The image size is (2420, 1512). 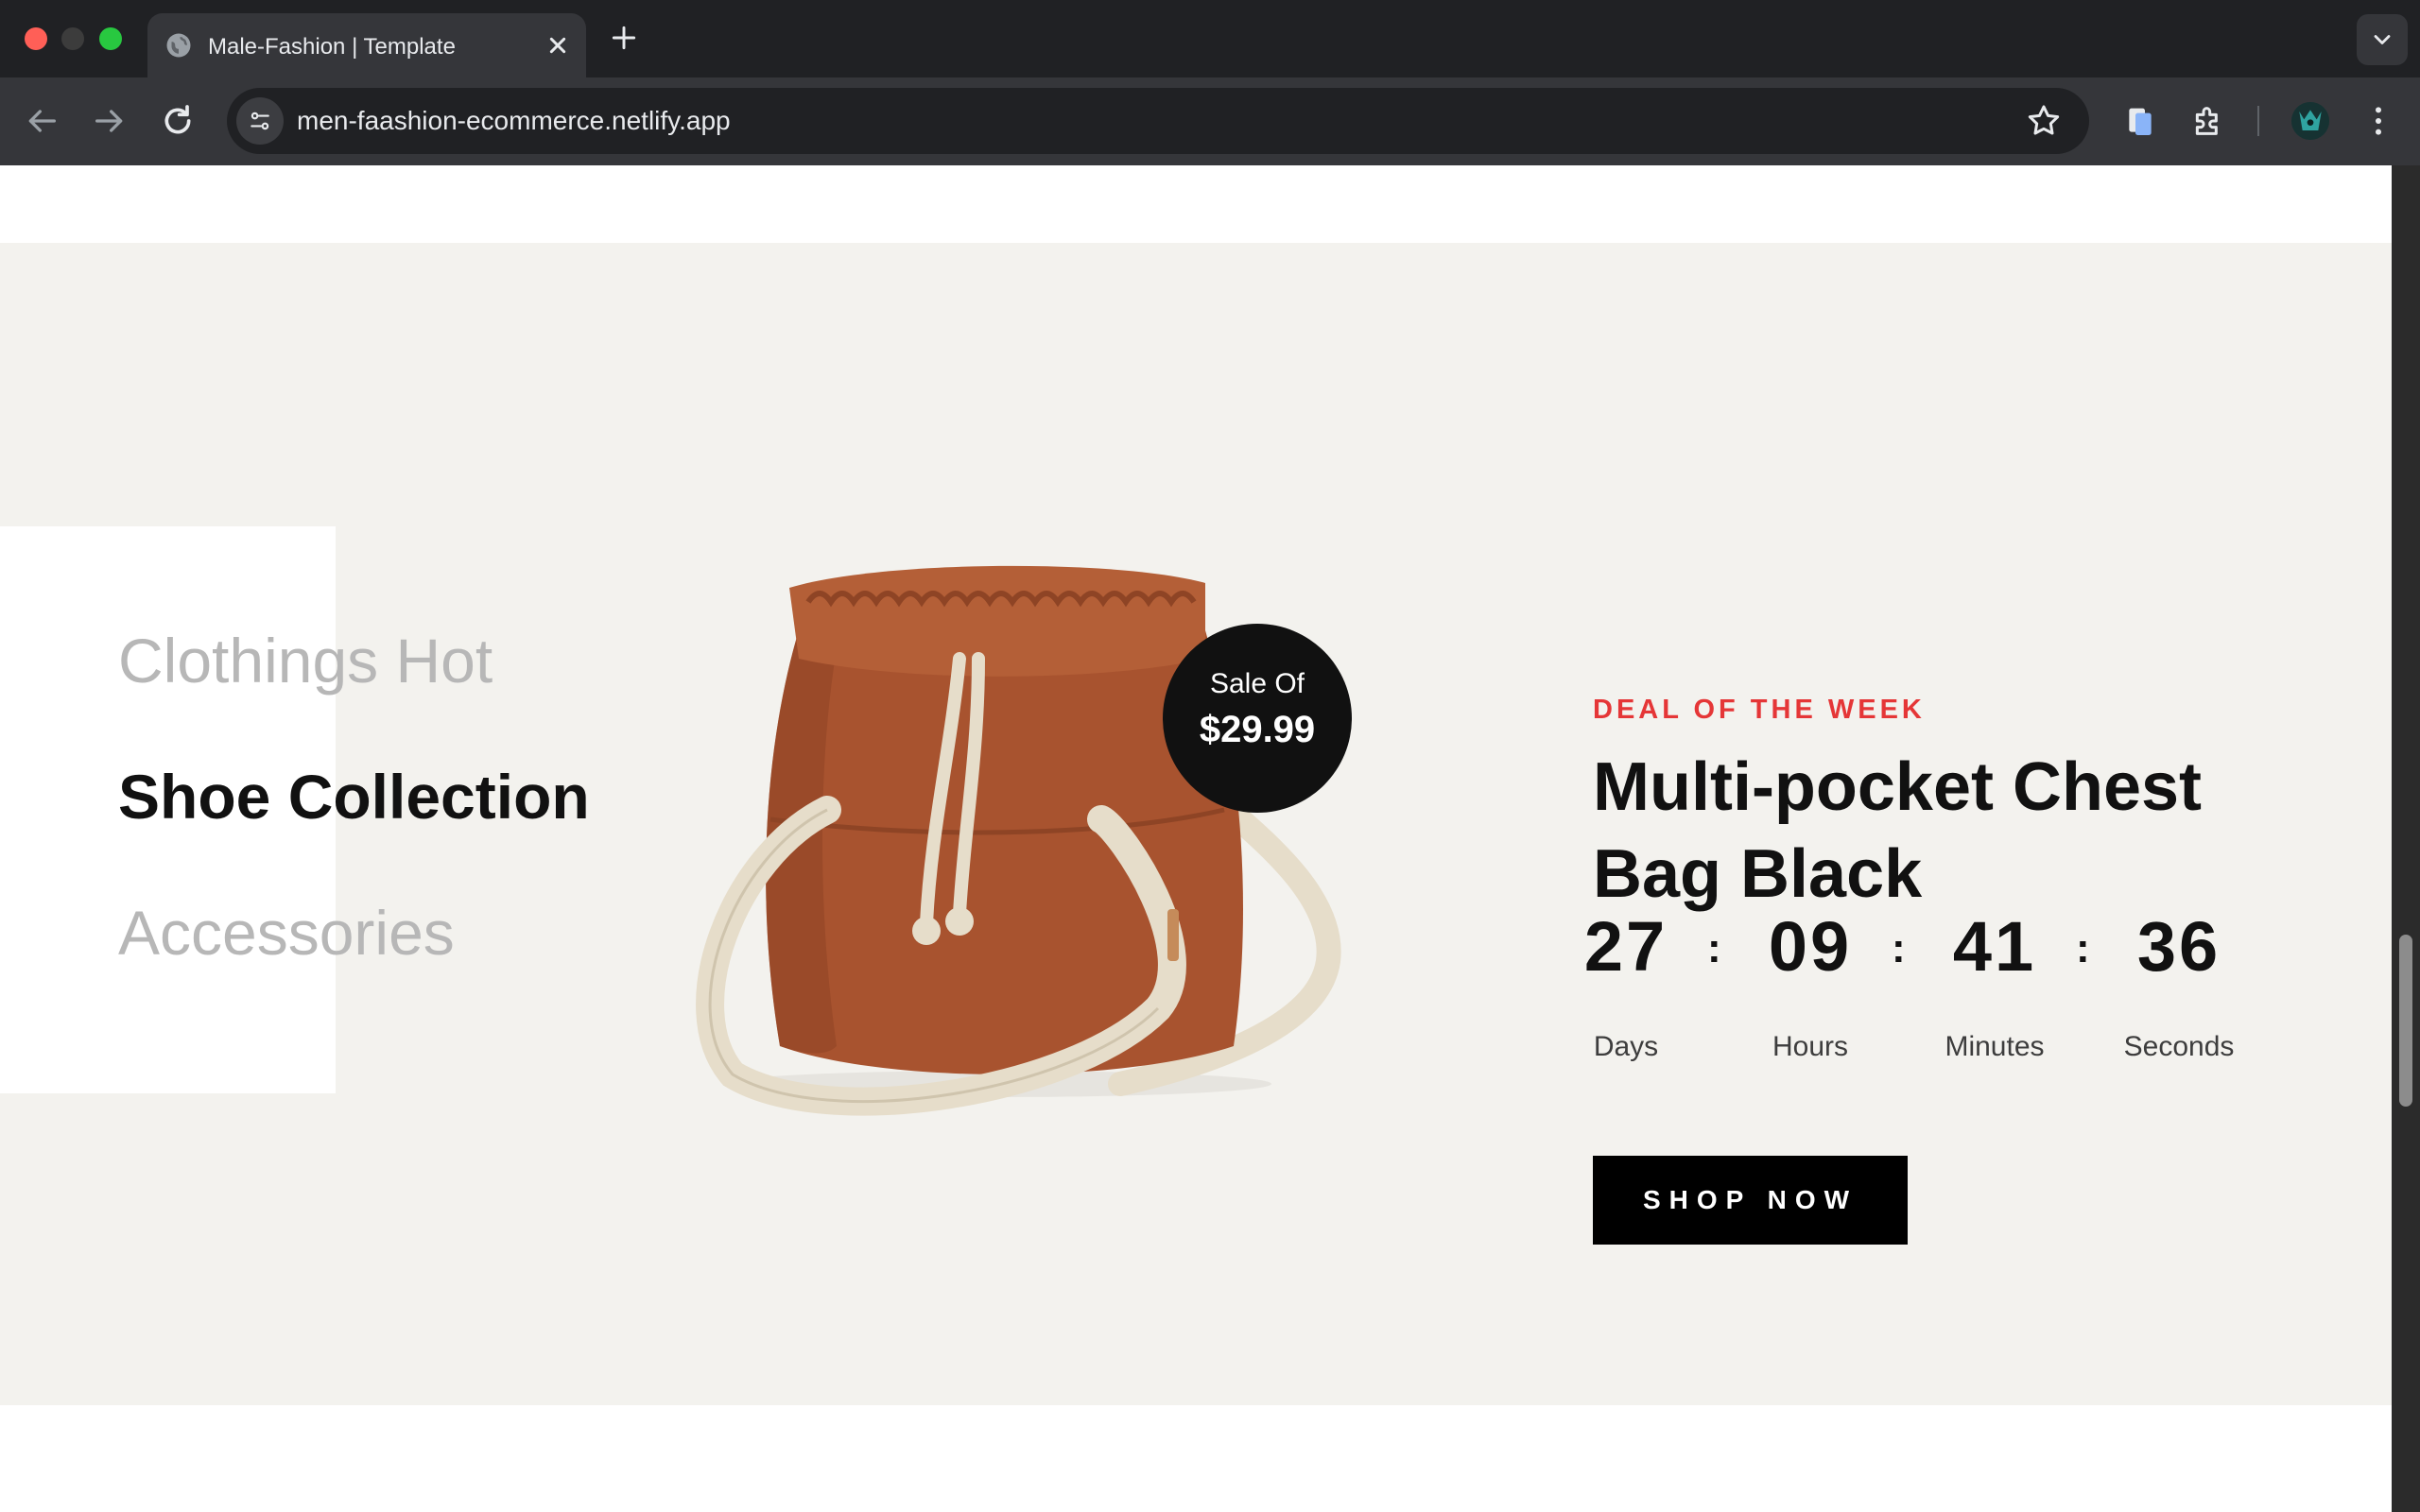 I want to click on tab-title: Male-Fashion | Template, so click(x=332, y=47).